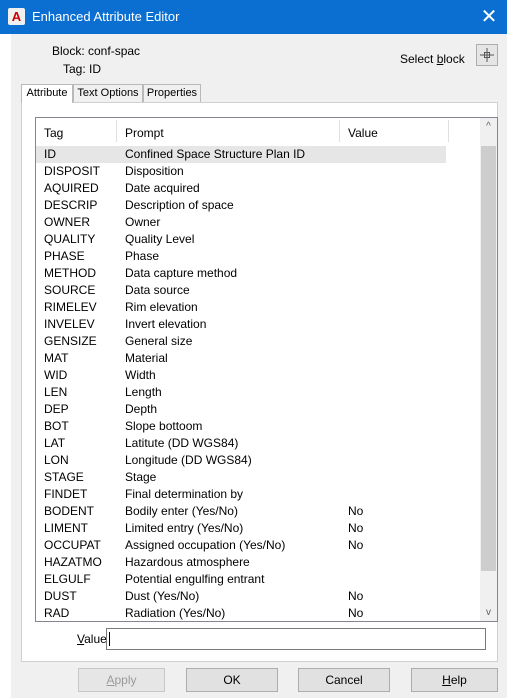 The width and height of the screenshot is (507, 698). I want to click on column-header-value: Value, so click(363, 133).